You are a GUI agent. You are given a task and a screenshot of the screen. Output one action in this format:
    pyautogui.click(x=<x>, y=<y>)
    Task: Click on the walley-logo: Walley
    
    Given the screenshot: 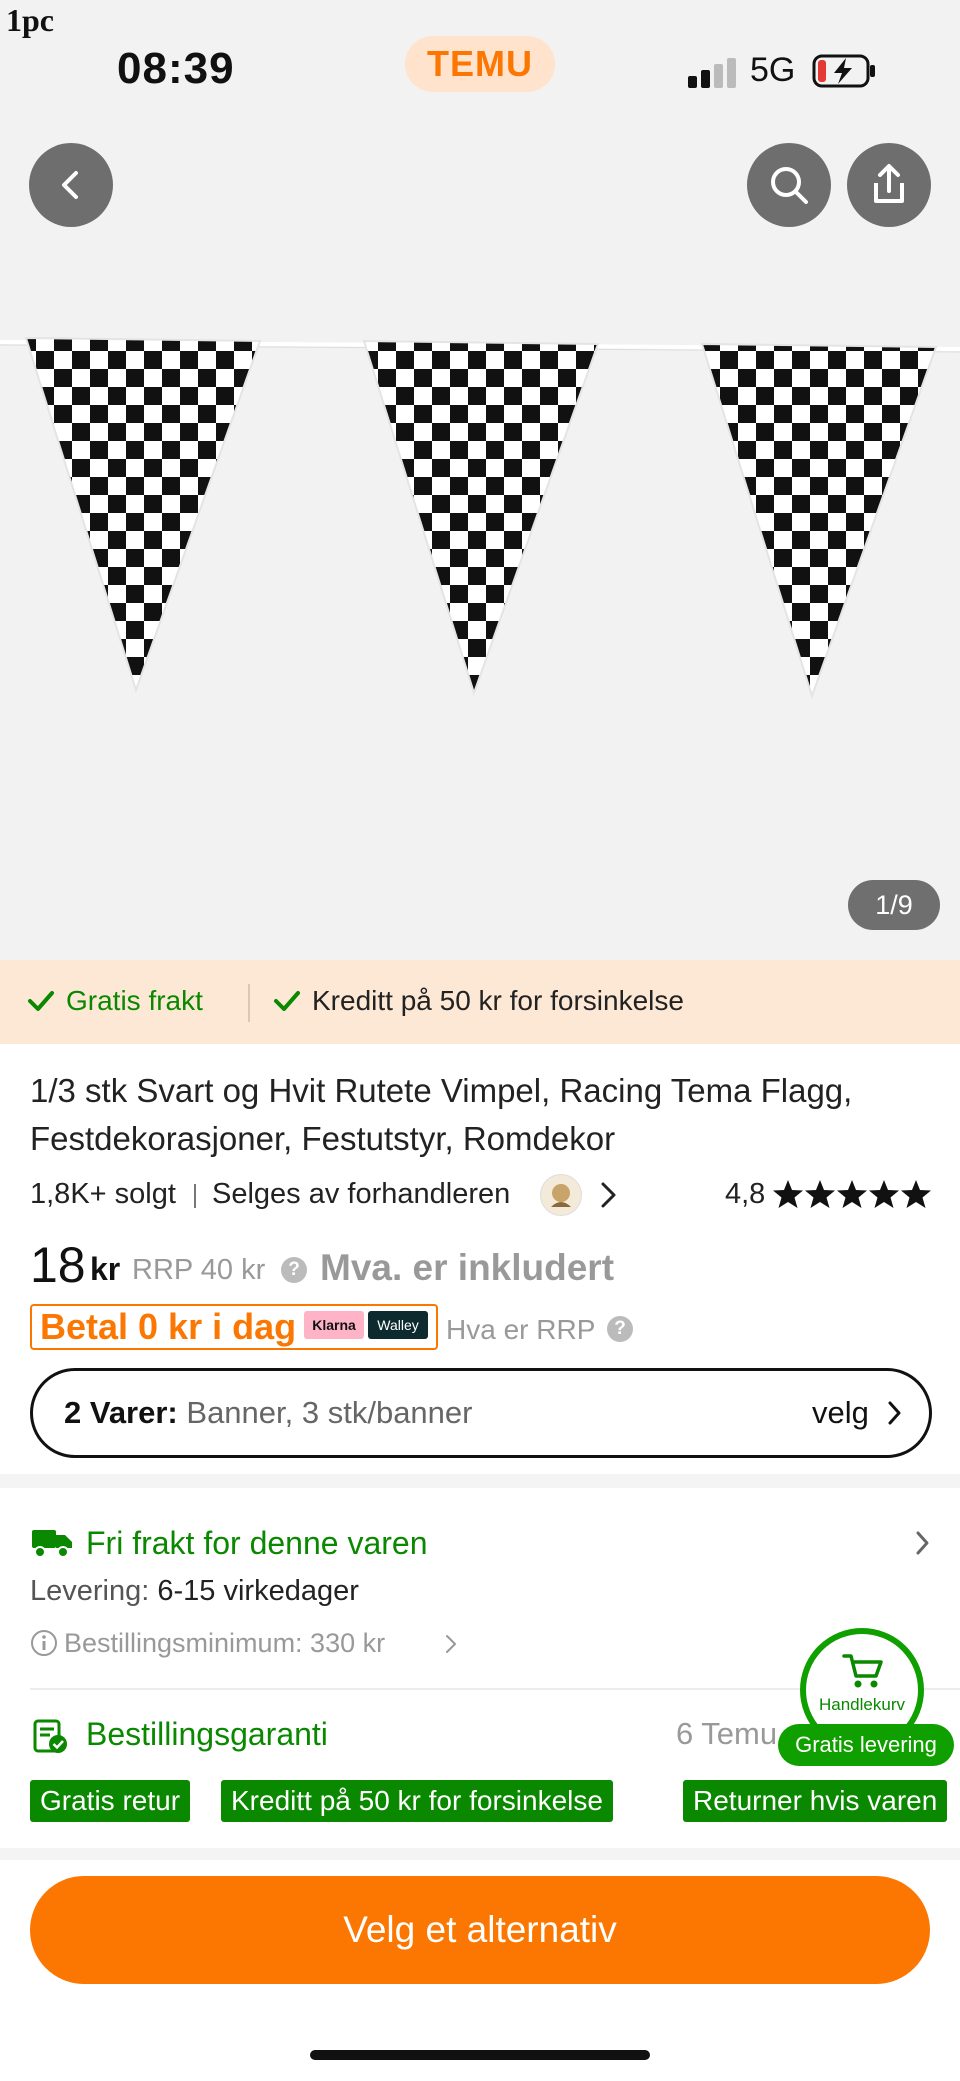 What is the action you would take?
    pyautogui.click(x=398, y=1325)
    